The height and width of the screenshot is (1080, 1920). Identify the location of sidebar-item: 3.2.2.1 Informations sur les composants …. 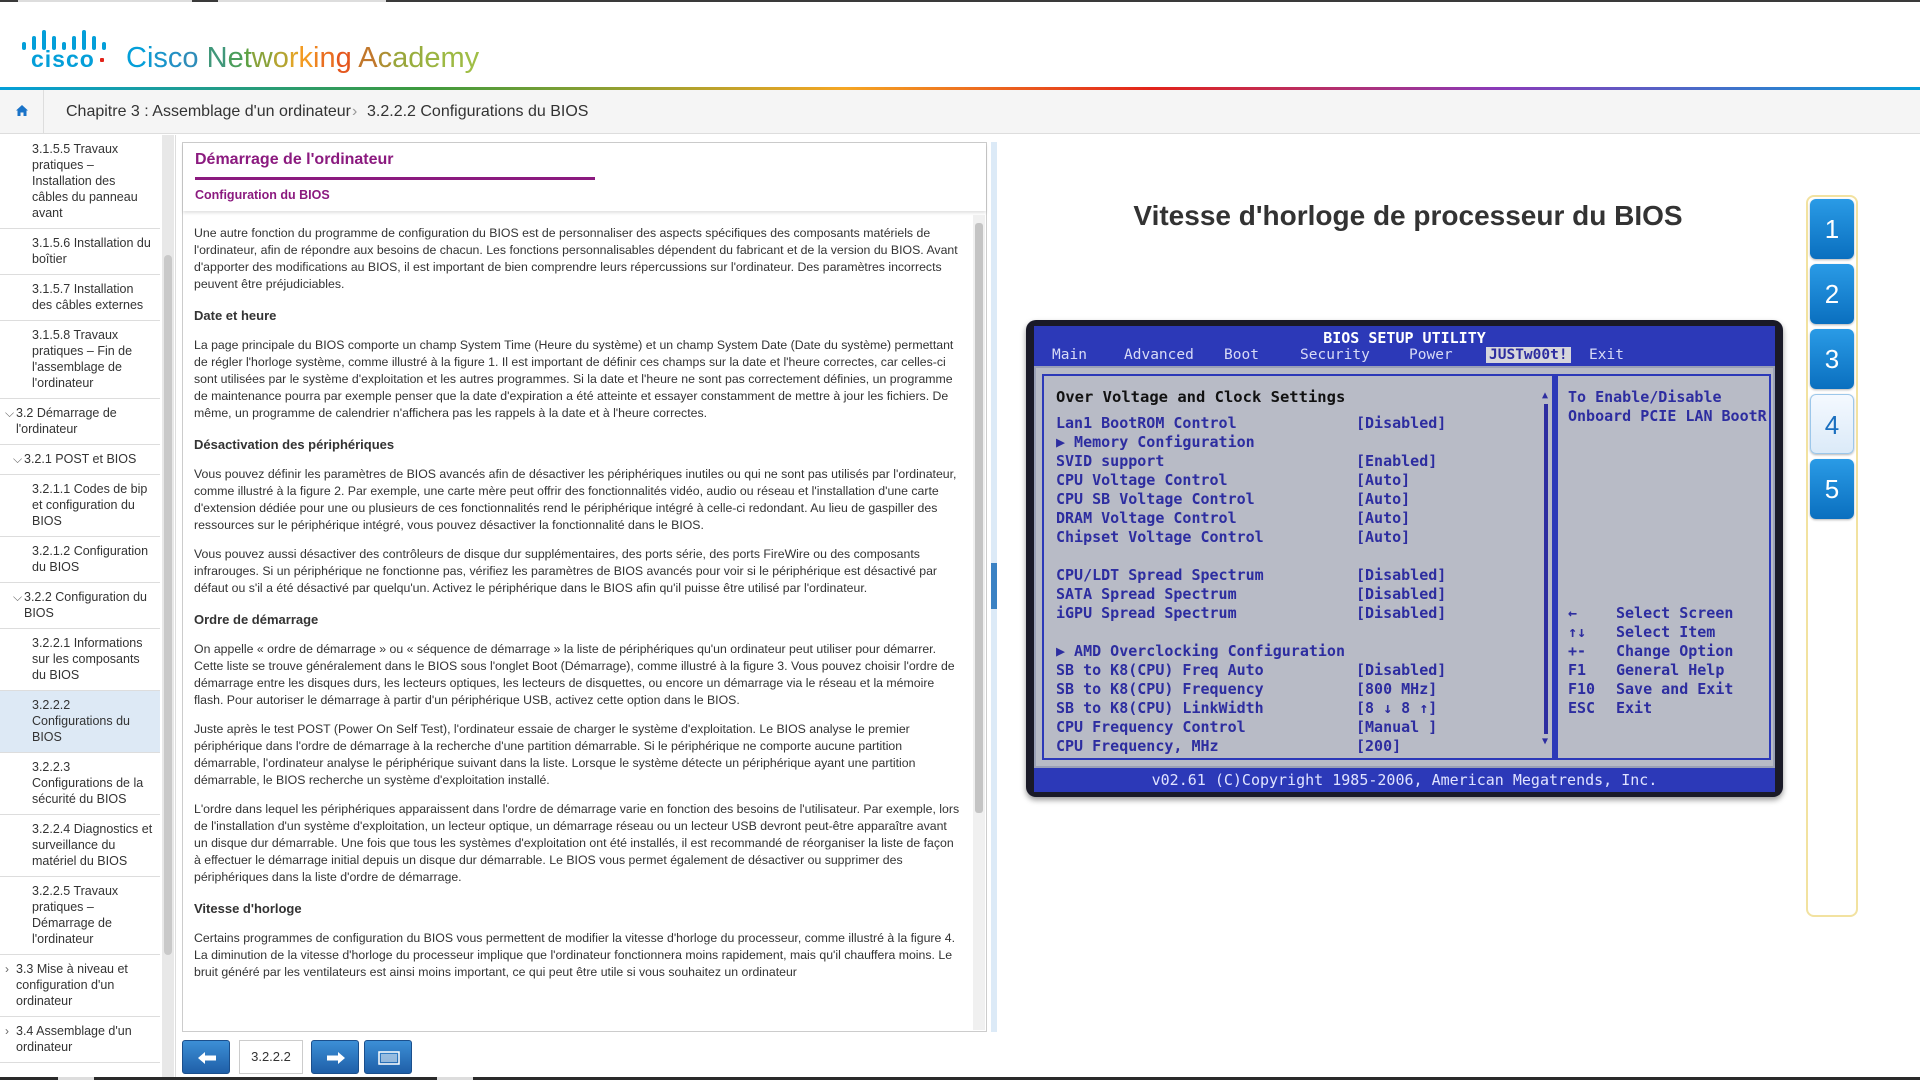
(80, 660).